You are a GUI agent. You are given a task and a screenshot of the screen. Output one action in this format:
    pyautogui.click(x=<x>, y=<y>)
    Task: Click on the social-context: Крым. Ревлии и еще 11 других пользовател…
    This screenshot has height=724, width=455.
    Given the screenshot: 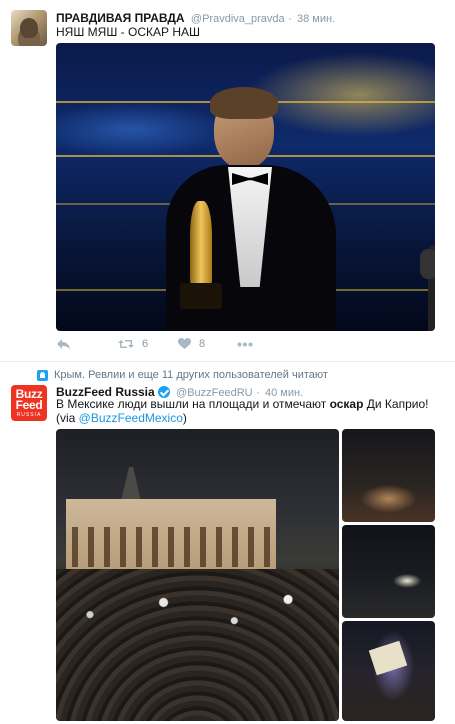 What is the action you would take?
    pyautogui.click(x=182, y=375)
    